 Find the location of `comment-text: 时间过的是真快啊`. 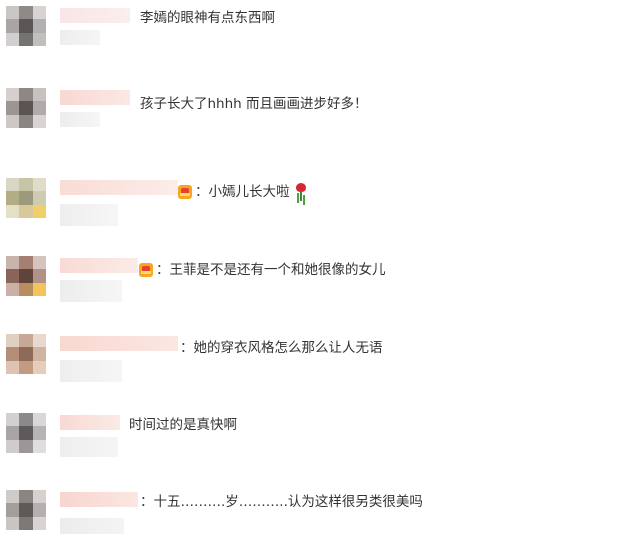

comment-text: 时间过的是真快啊 is located at coordinates (183, 425).